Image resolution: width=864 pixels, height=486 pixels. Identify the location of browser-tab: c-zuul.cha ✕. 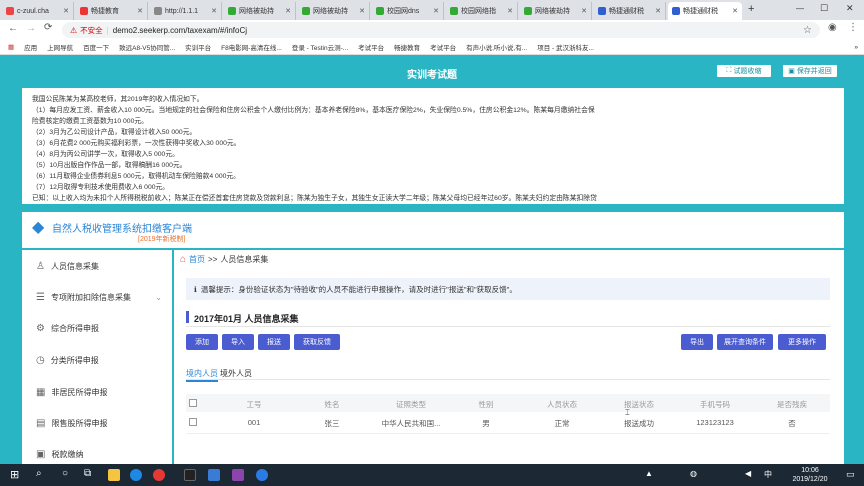
(38, 11).